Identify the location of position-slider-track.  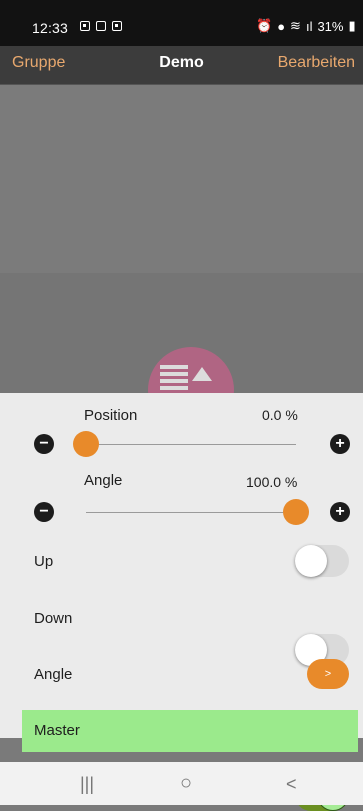
(191, 444).